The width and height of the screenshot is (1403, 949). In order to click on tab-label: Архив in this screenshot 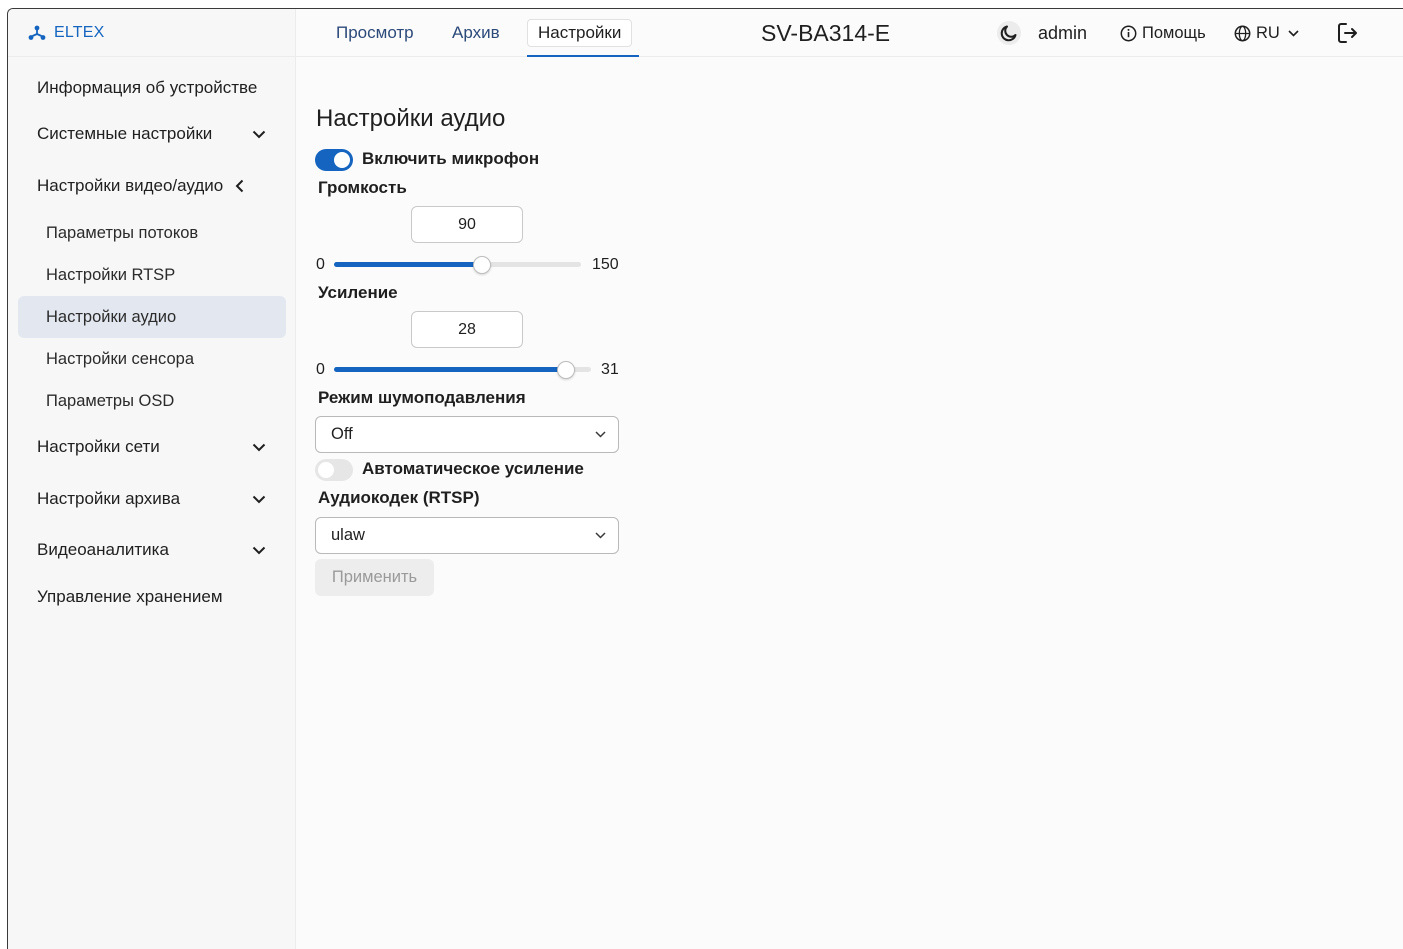, I will do `click(476, 32)`.